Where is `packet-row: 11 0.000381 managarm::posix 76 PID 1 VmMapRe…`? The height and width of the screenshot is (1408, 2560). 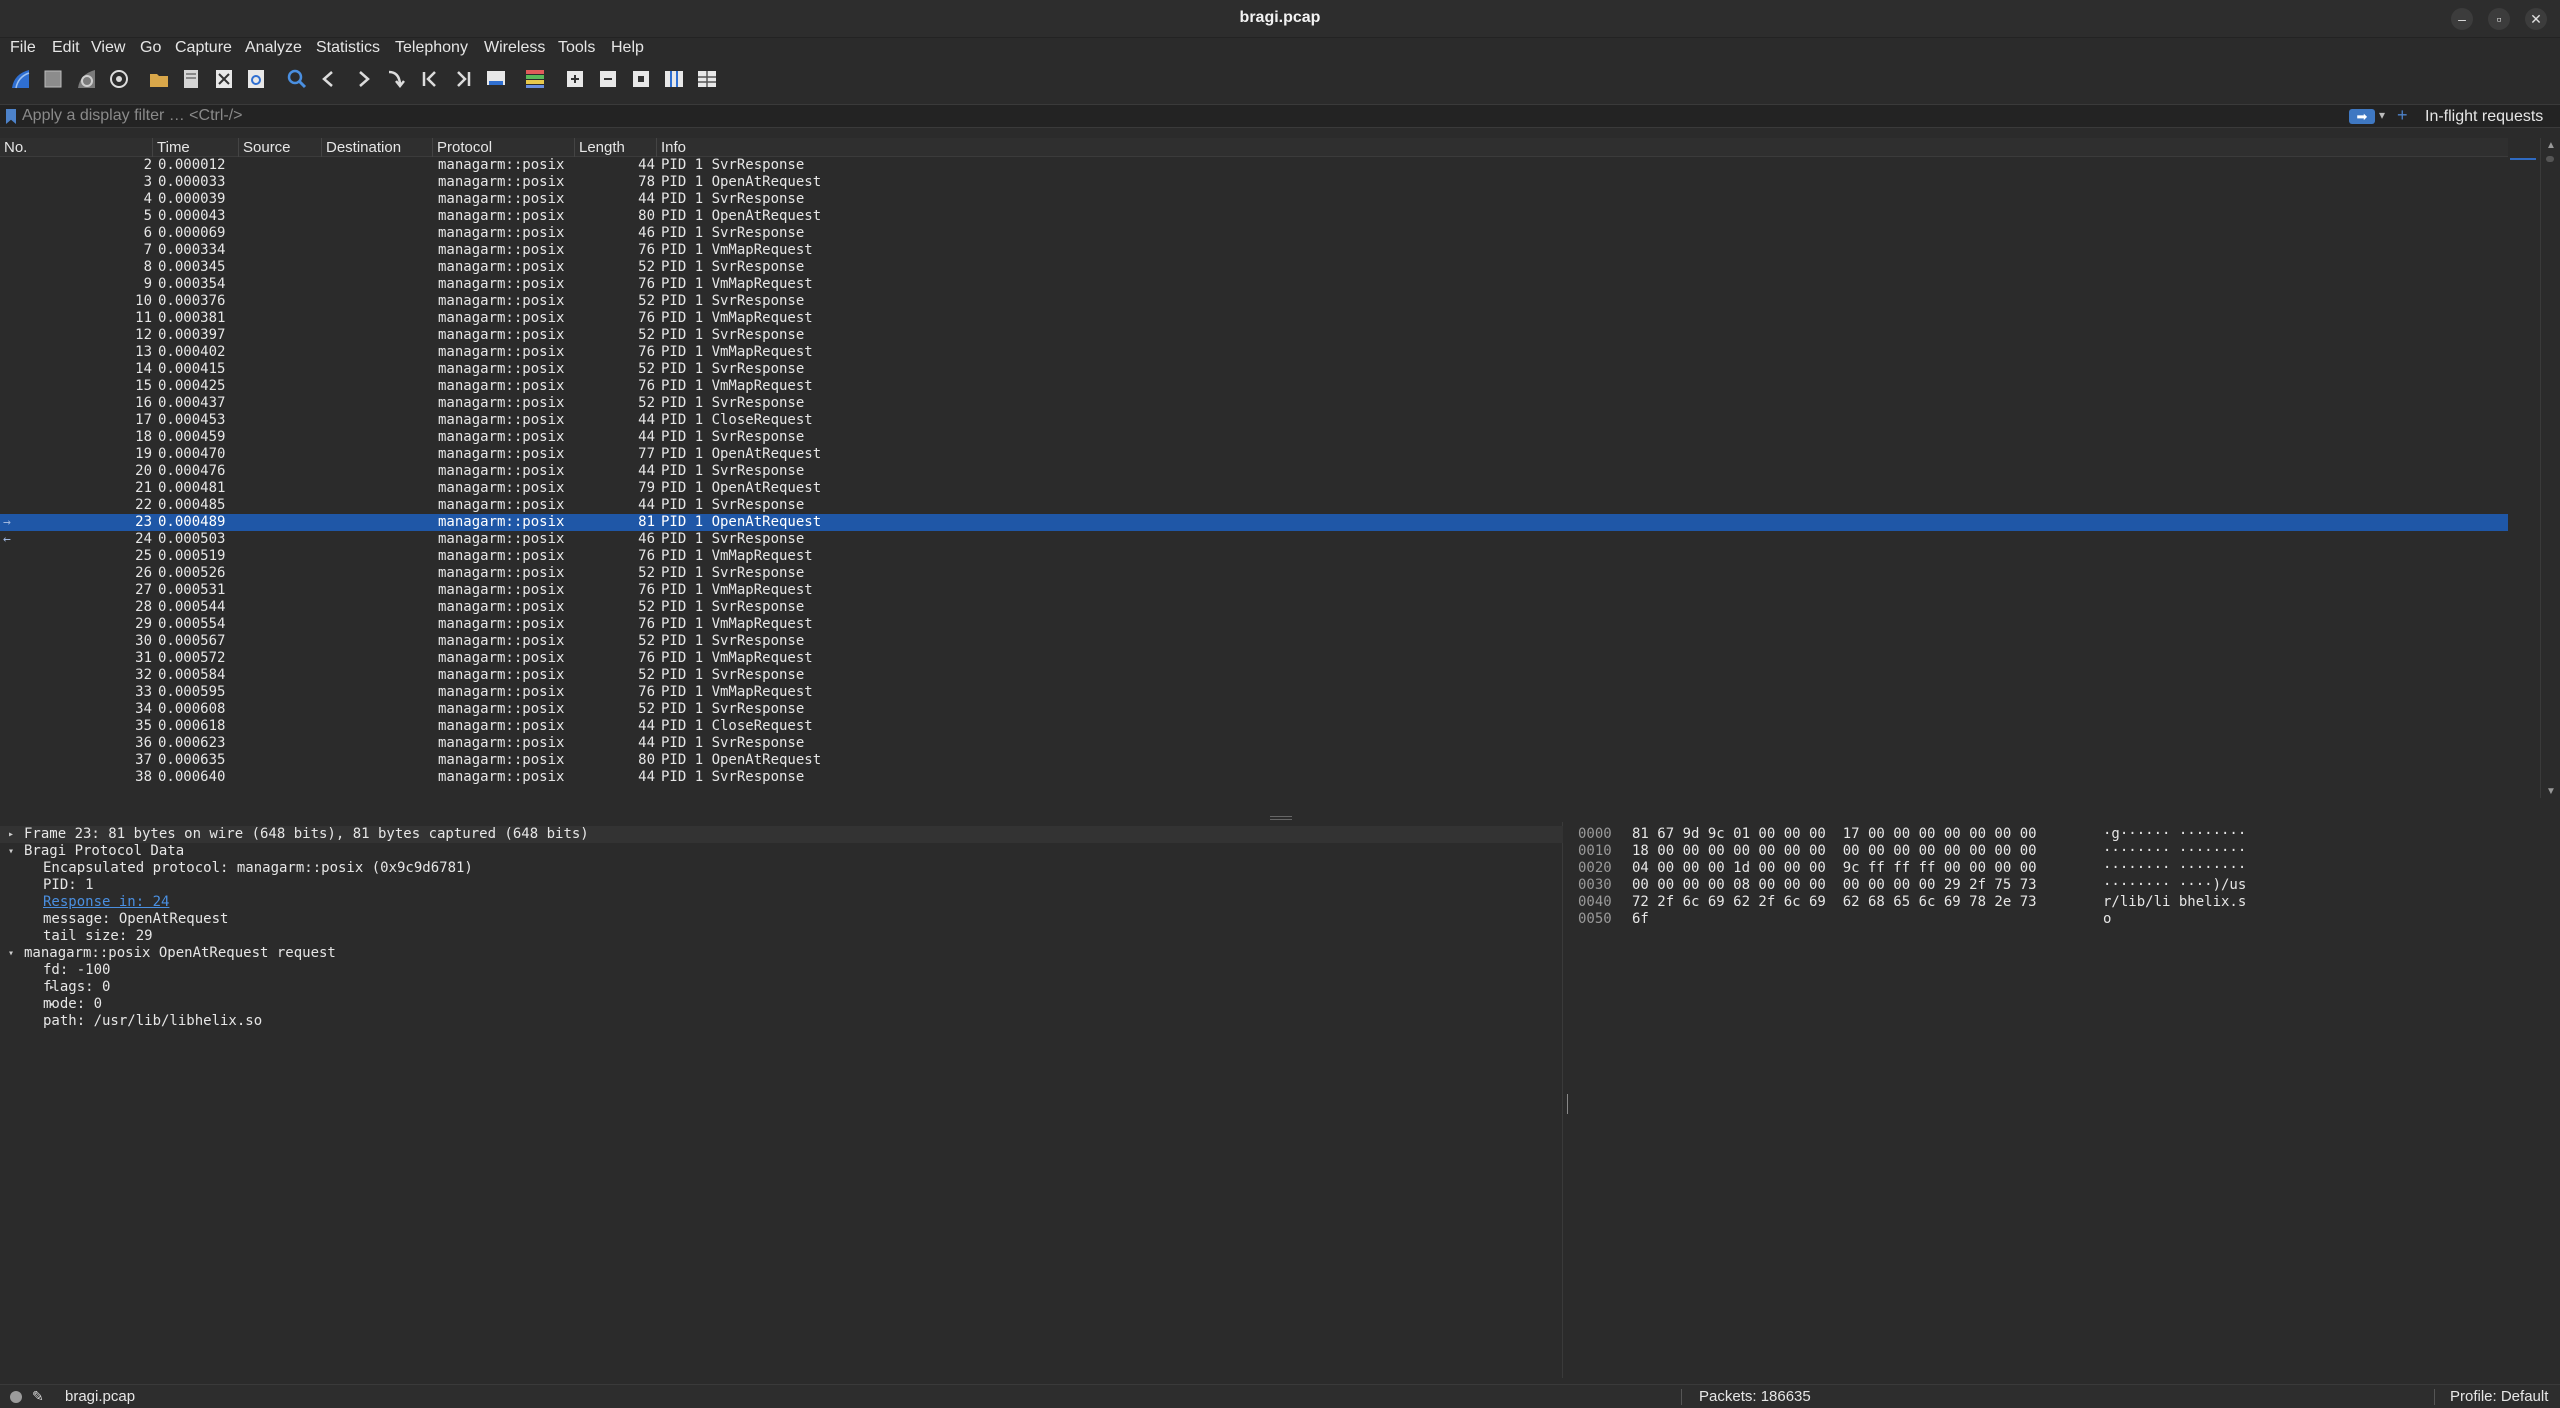
packet-row: 11 0.000381 managarm::posix 76 PID 1 VmMapRe… is located at coordinates (1254, 318).